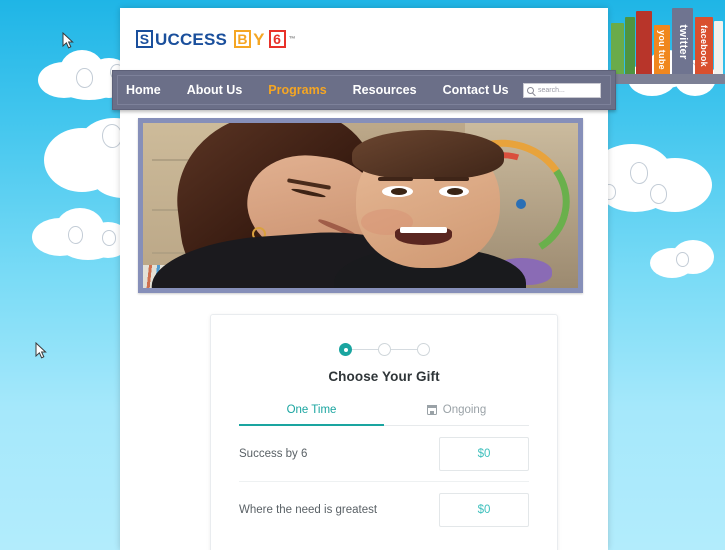 Image resolution: width=725 pixels, height=550 pixels. Describe the element at coordinates (384, 454) in the screenshot. I see `gift-row: Success by 6 $0` at that location.